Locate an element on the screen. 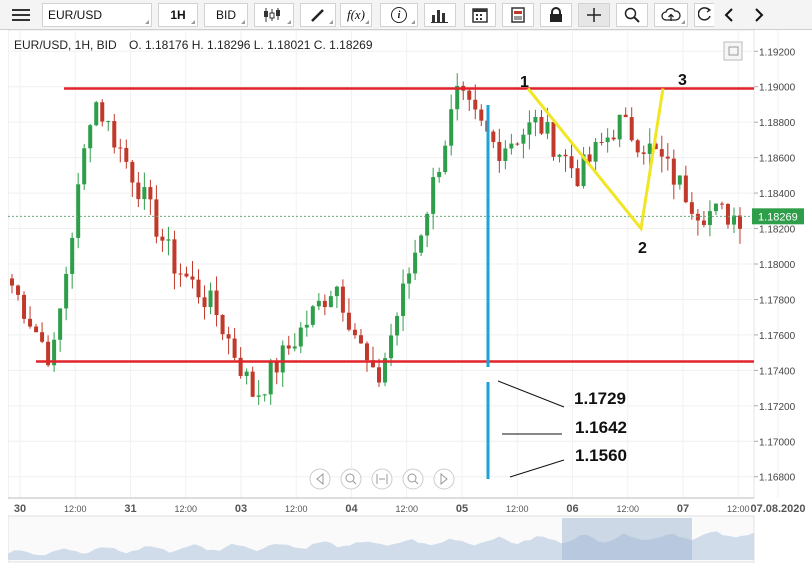  annotation-value: 1.1642 is located at coordinates (601, 427).